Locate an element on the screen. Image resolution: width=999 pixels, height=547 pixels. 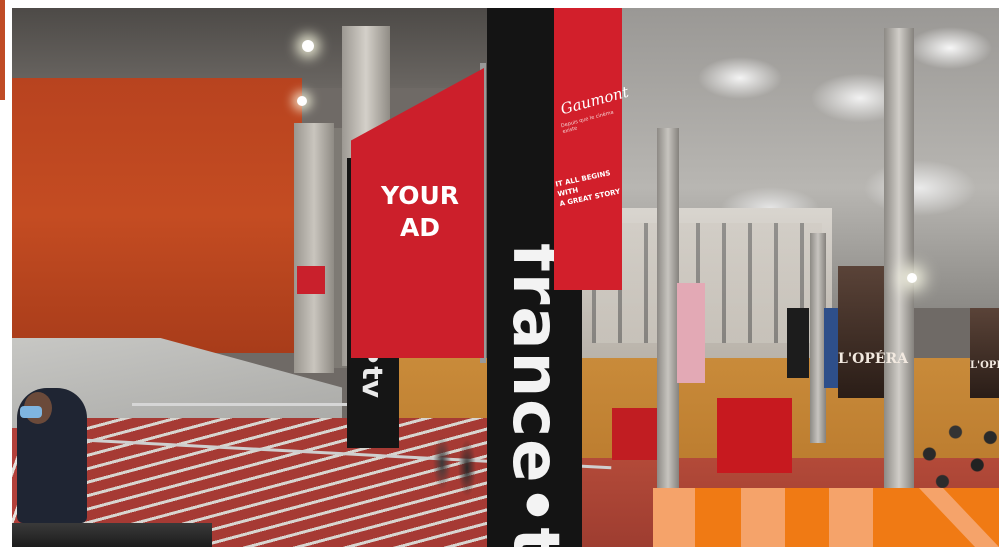
red-direction-sign is located at coordinates (311, 280).